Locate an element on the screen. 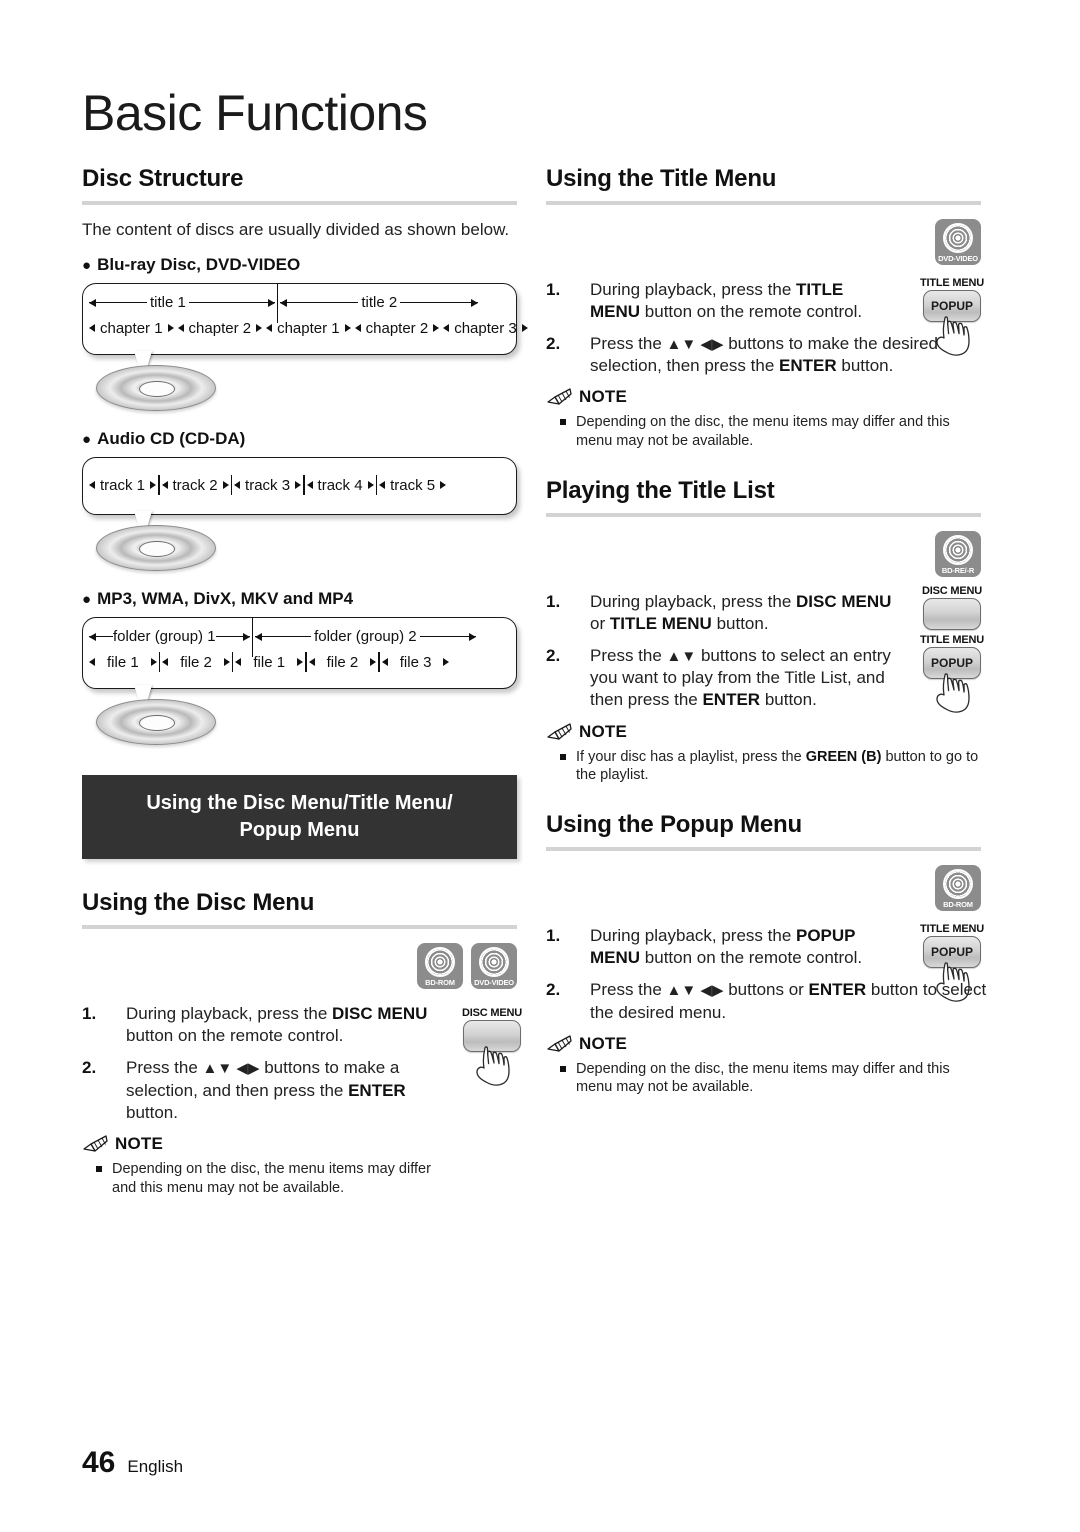 The width and height of the screenshot is (1080, 1532). title-1-label: title 1 is located at coordinates (168, 303).